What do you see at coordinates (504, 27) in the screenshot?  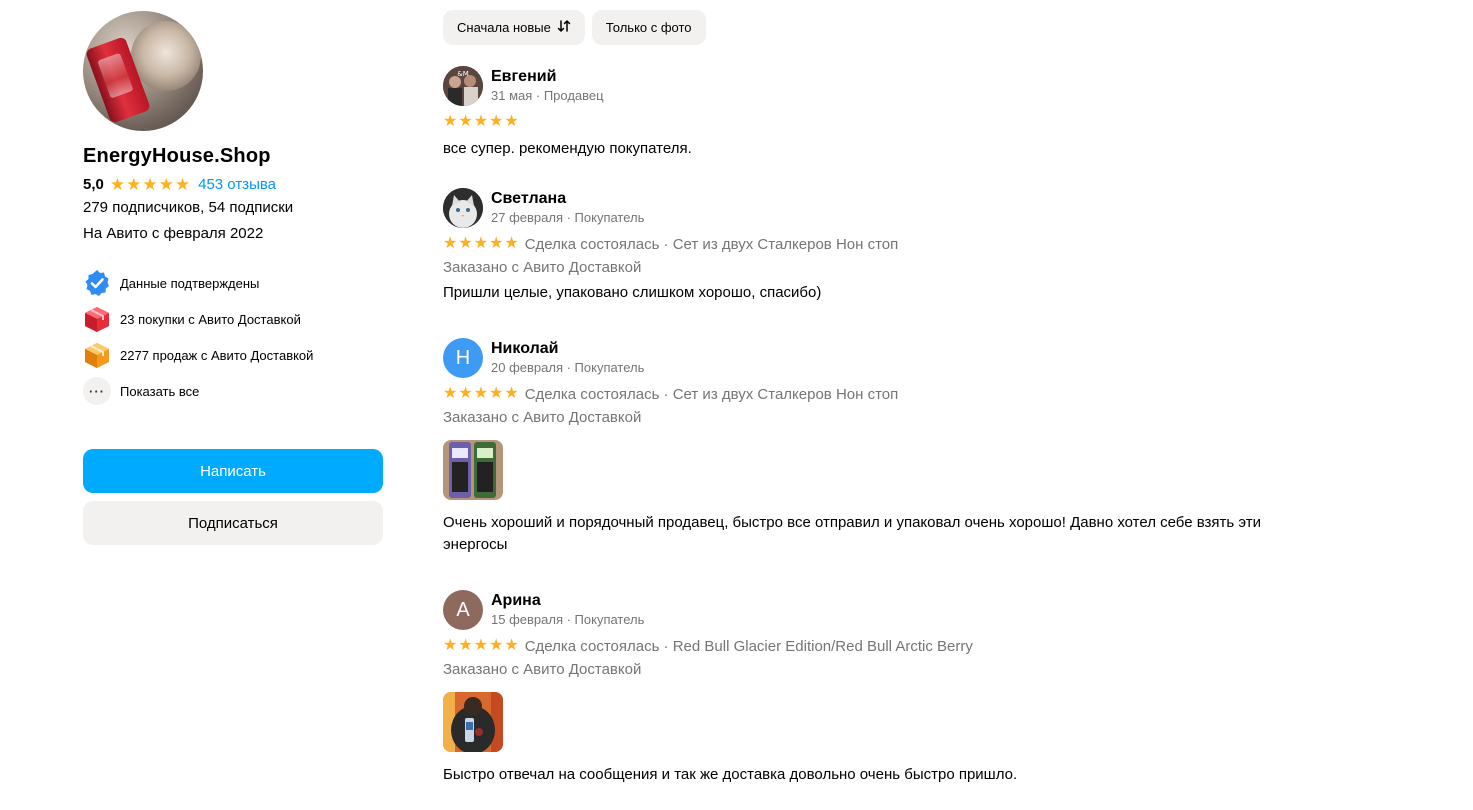 I see `chip-label: Сначала новые` at bounding box center [504, 27].